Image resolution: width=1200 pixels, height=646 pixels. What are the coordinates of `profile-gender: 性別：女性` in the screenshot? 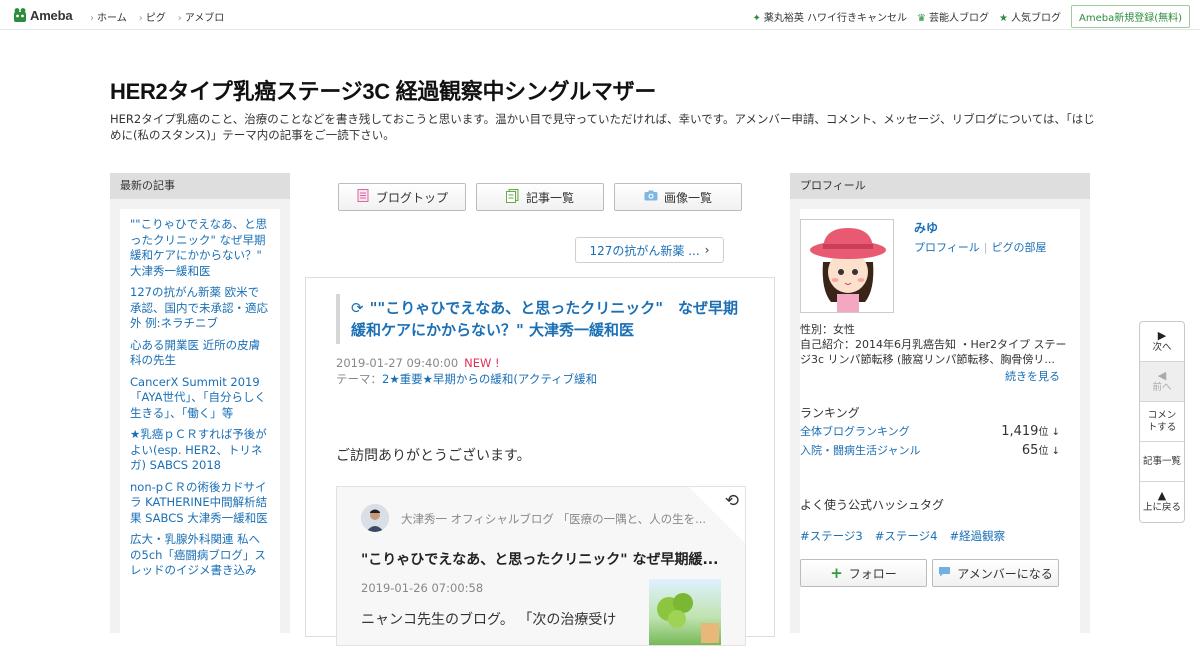 It's located at (827, 329).